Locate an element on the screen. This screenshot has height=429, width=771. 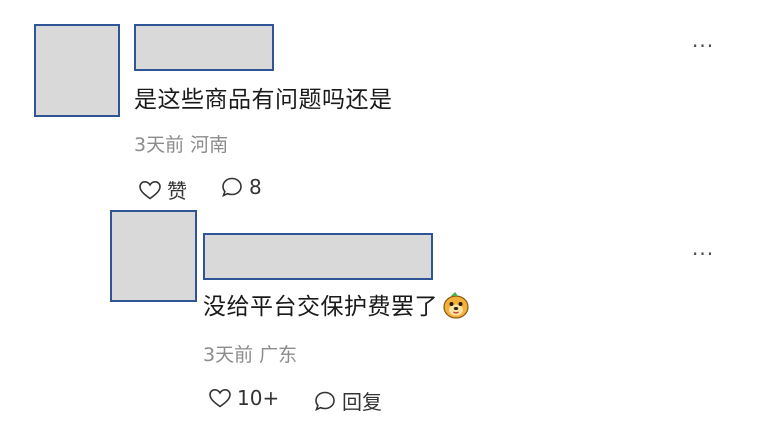
comment-meta: 3天前 广东 is located at coordinates (250, 353).